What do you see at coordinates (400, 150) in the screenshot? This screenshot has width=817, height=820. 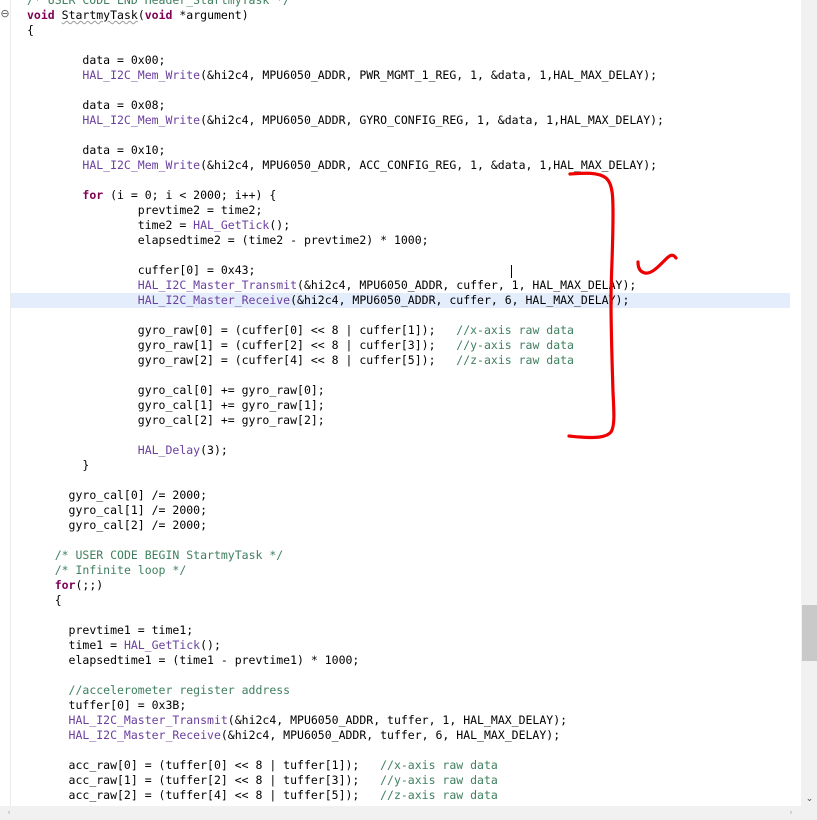 I see `code-line: data = 0x10;` at bounding box center [400, 150].